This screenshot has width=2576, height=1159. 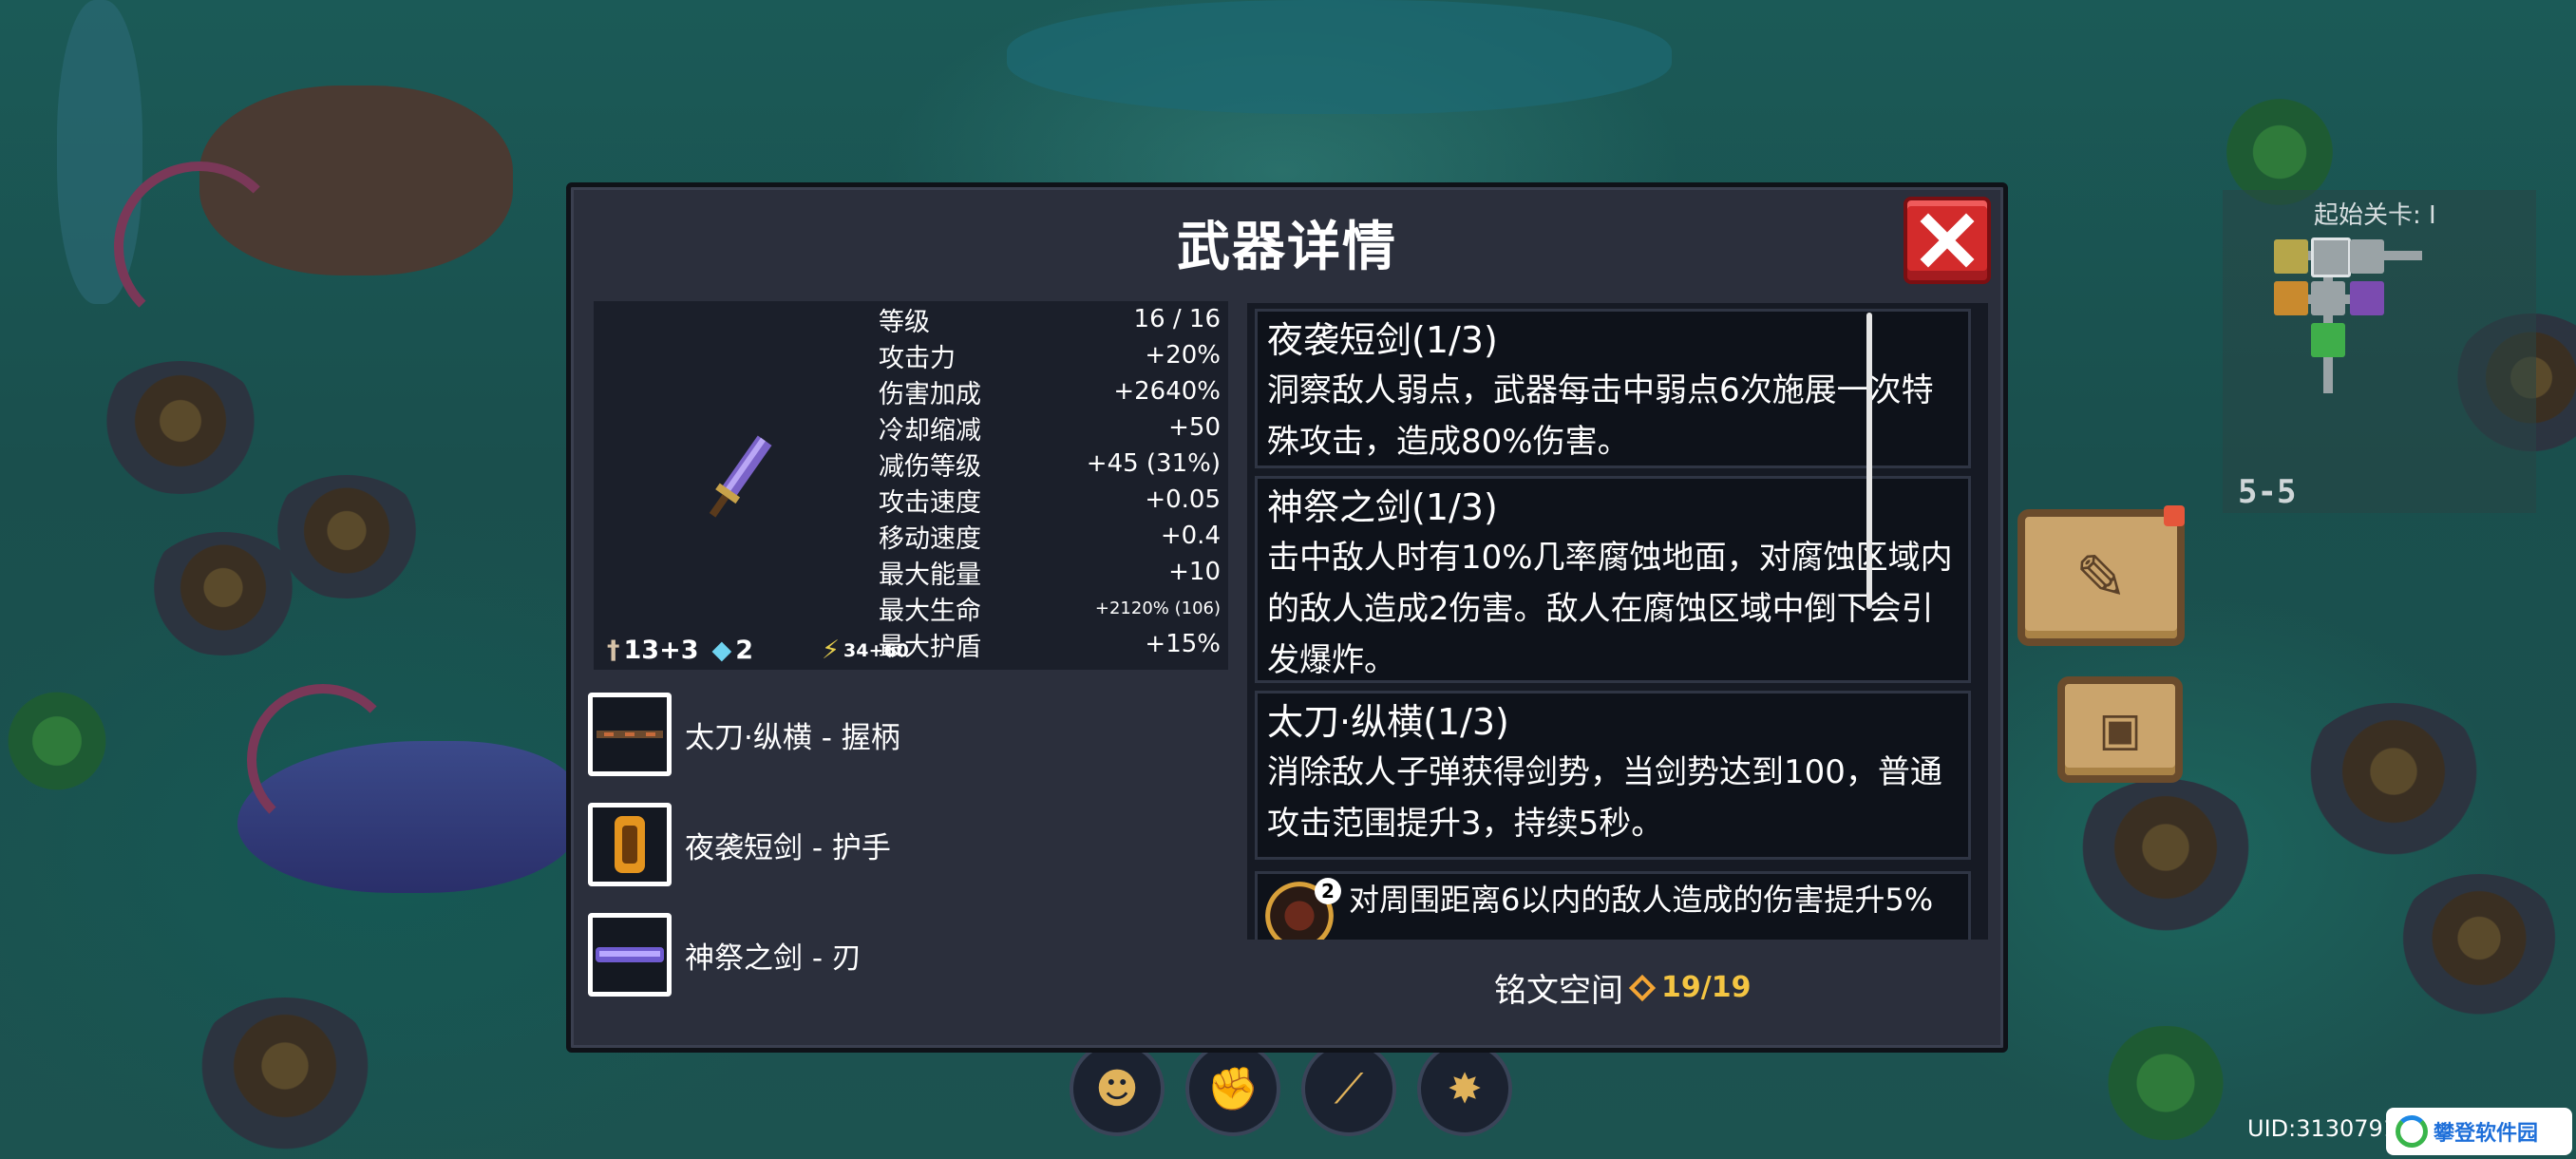 What do you see at coordinates (1287, 247) in the screenshot?
I see `dialog-title: 武器详情` at bounding box center [1287, 247].